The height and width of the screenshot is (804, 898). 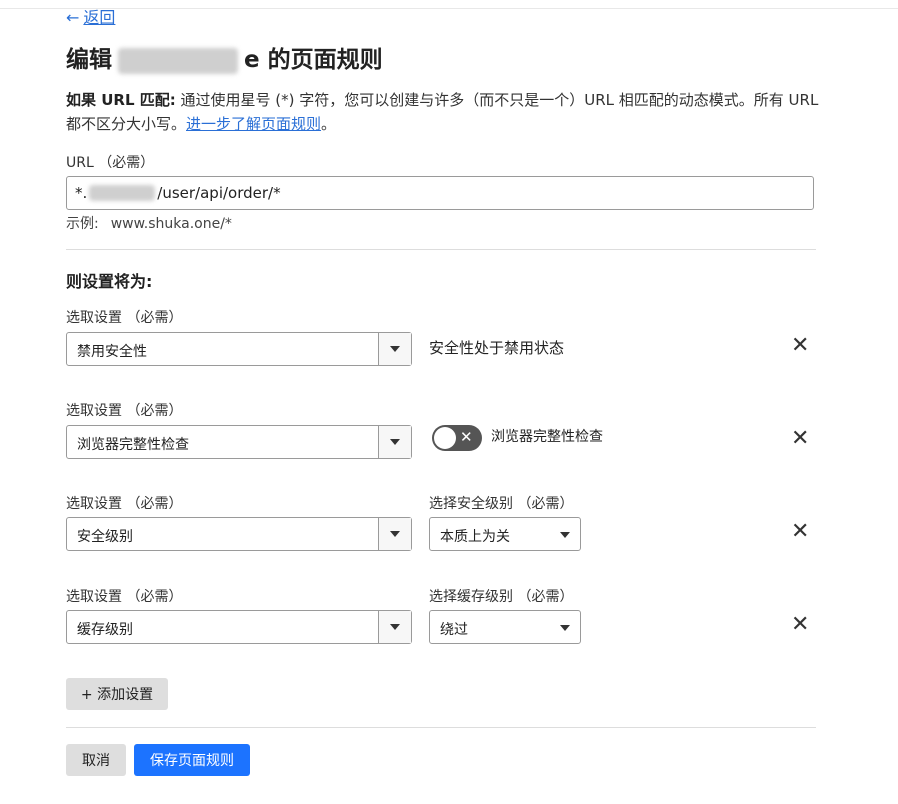 I want to click on redacted-url-domain, so click(x=122, y=193).